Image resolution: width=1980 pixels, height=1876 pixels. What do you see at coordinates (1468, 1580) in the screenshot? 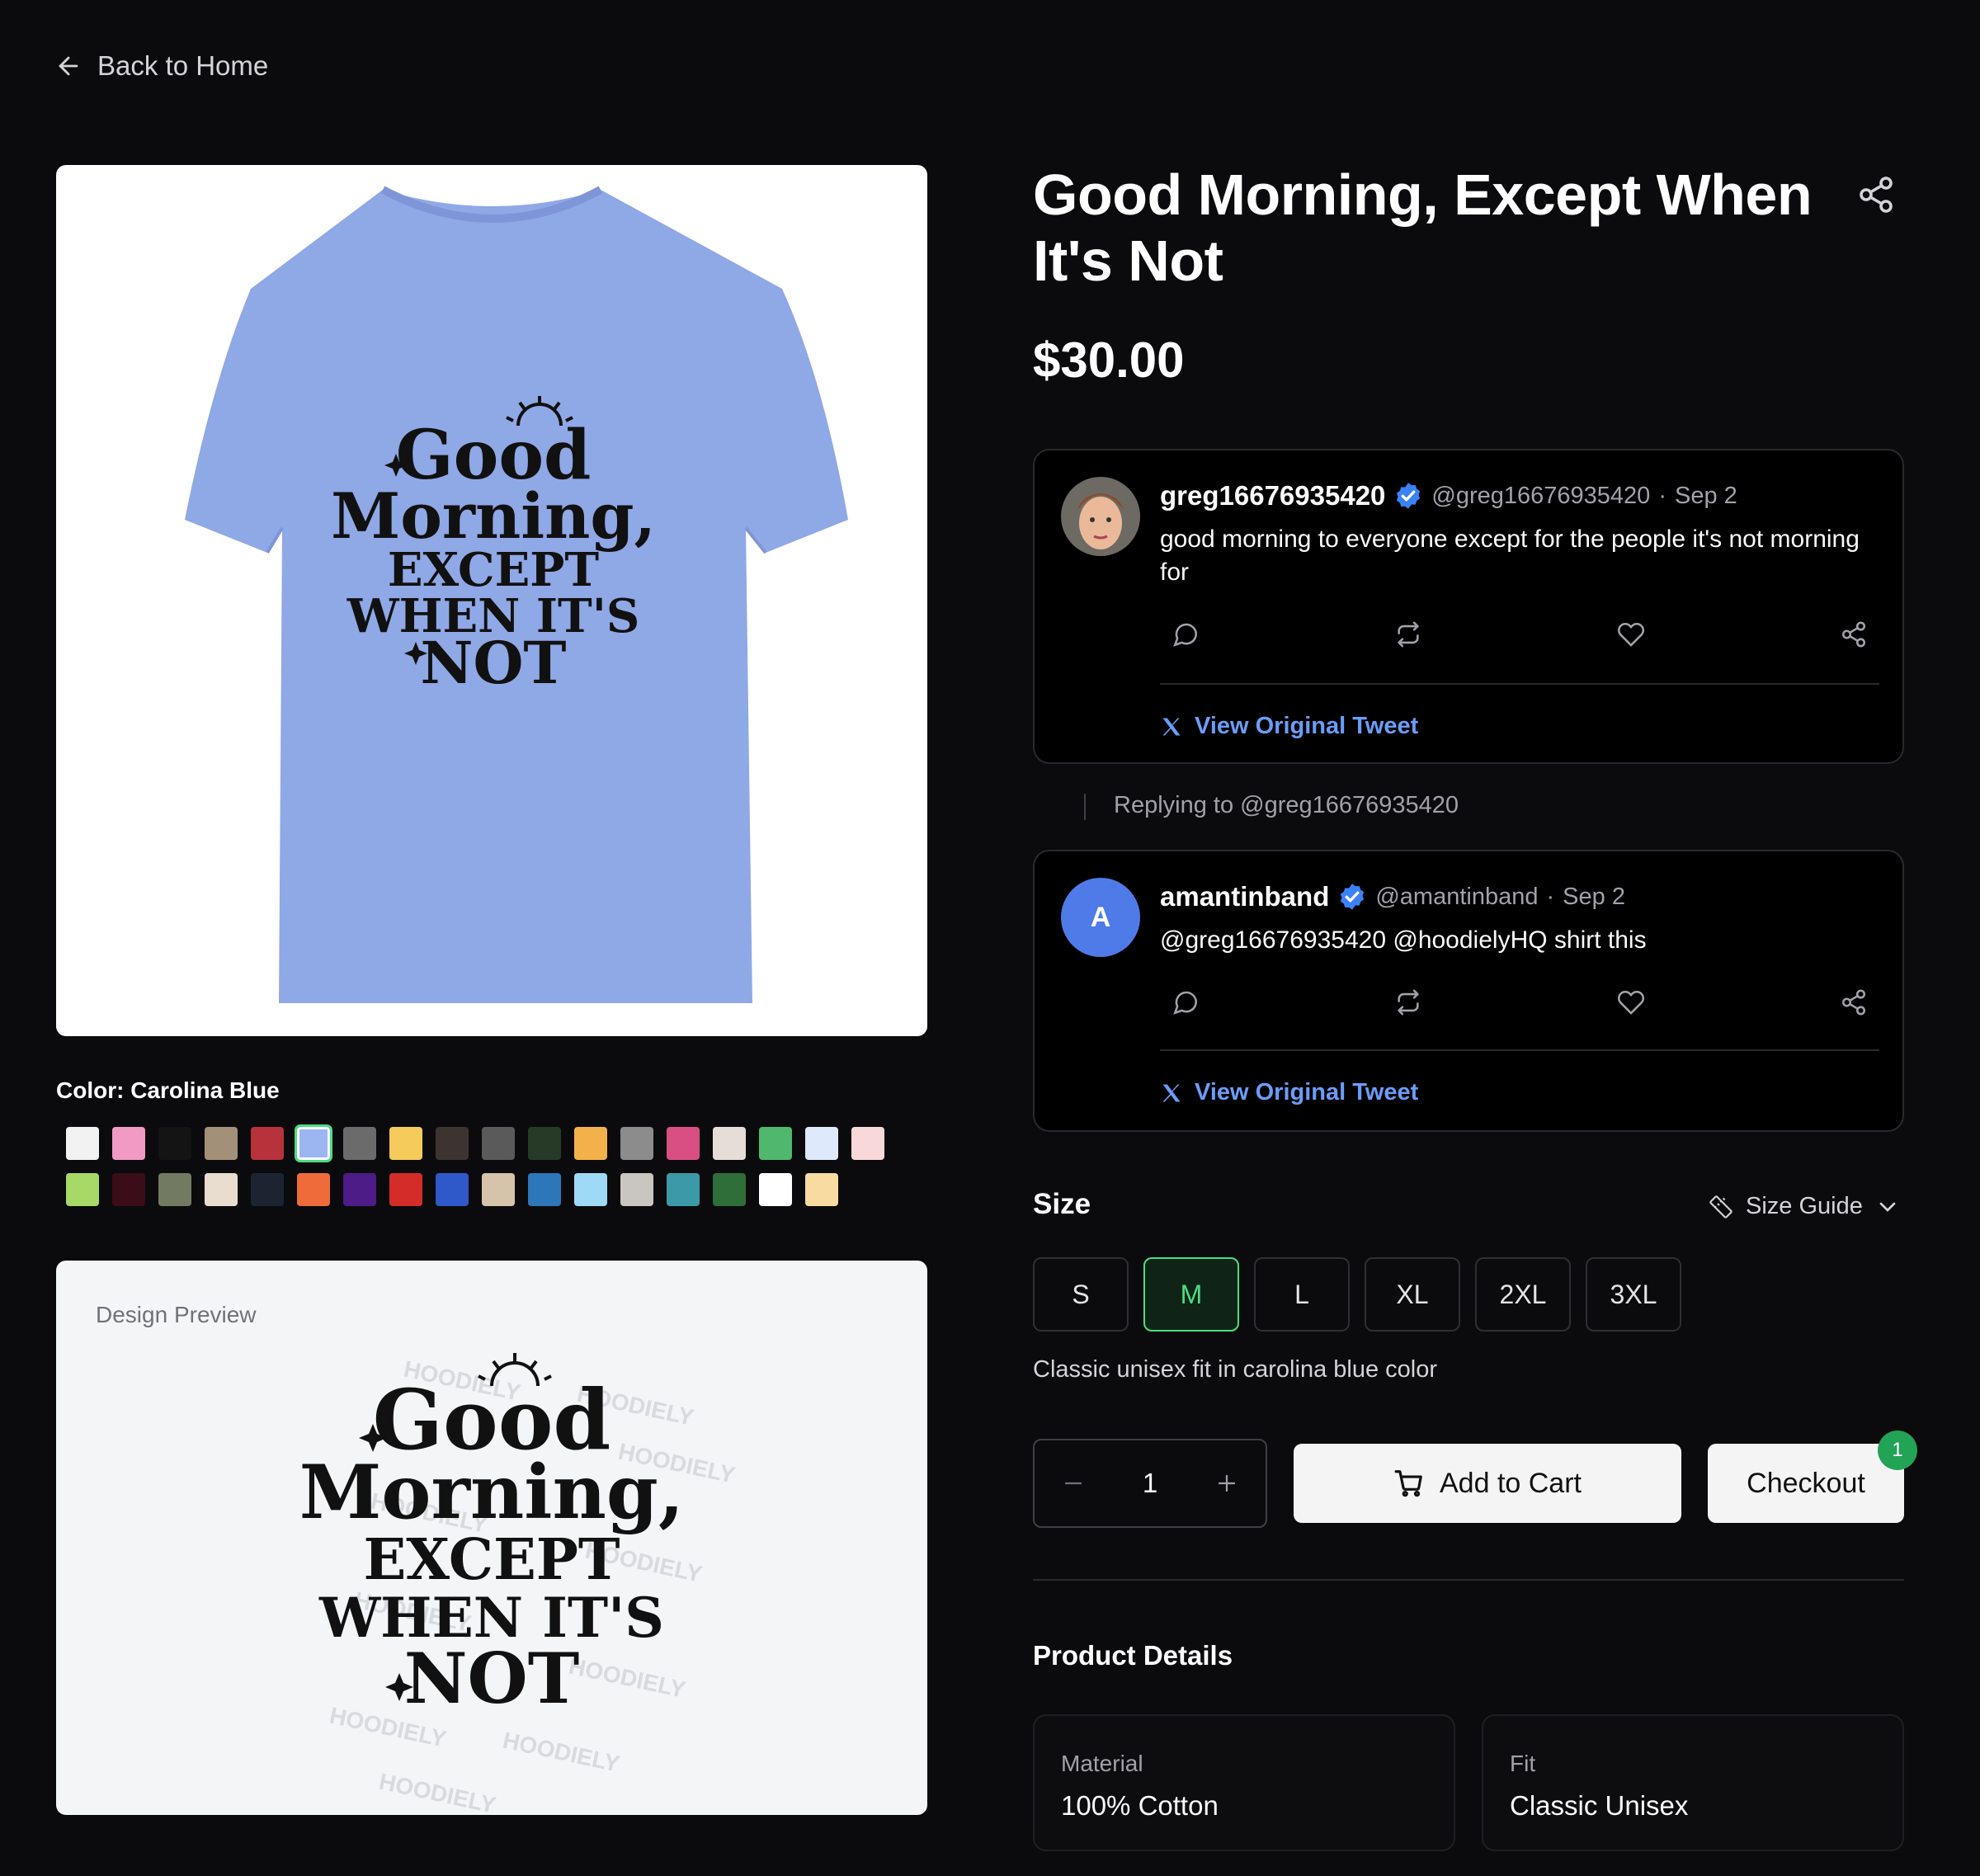
I see `section-divider` at bounding box center [1468, 1580].